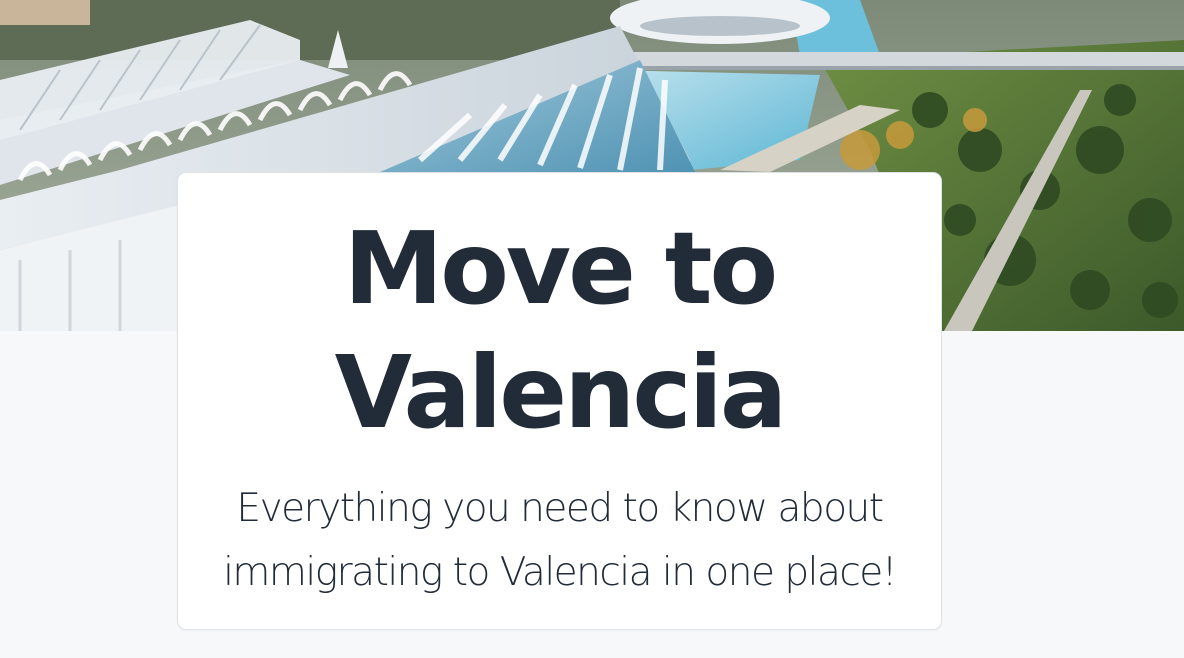 The height and width of the screenshot is (658, 1184). I want to click on page-title-line-1: Move to, so click(561, 268).